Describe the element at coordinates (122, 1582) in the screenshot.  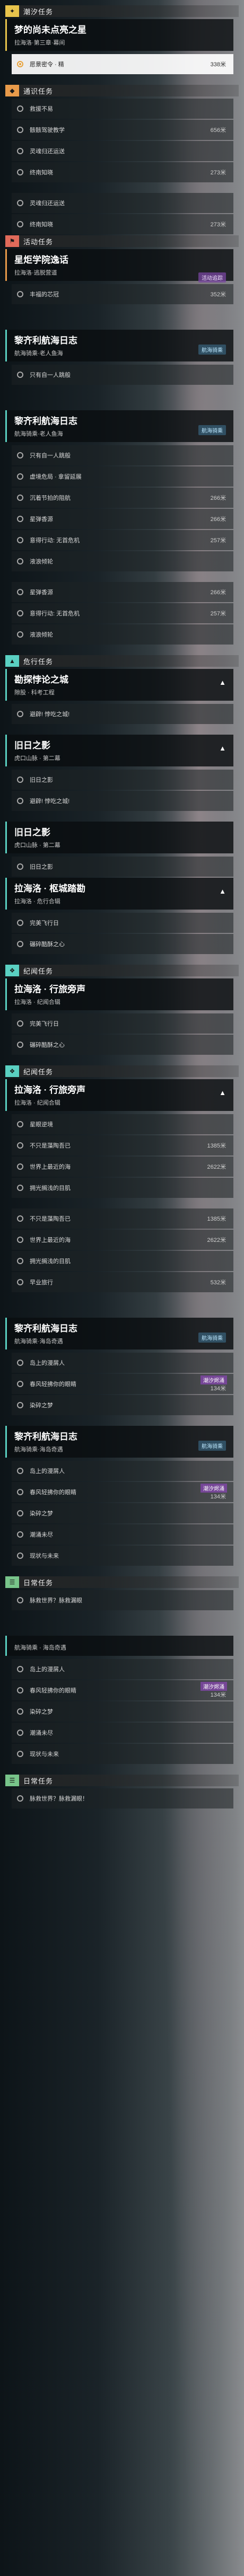
I see `category-header-daily: ☰ 日常任务` at that location.